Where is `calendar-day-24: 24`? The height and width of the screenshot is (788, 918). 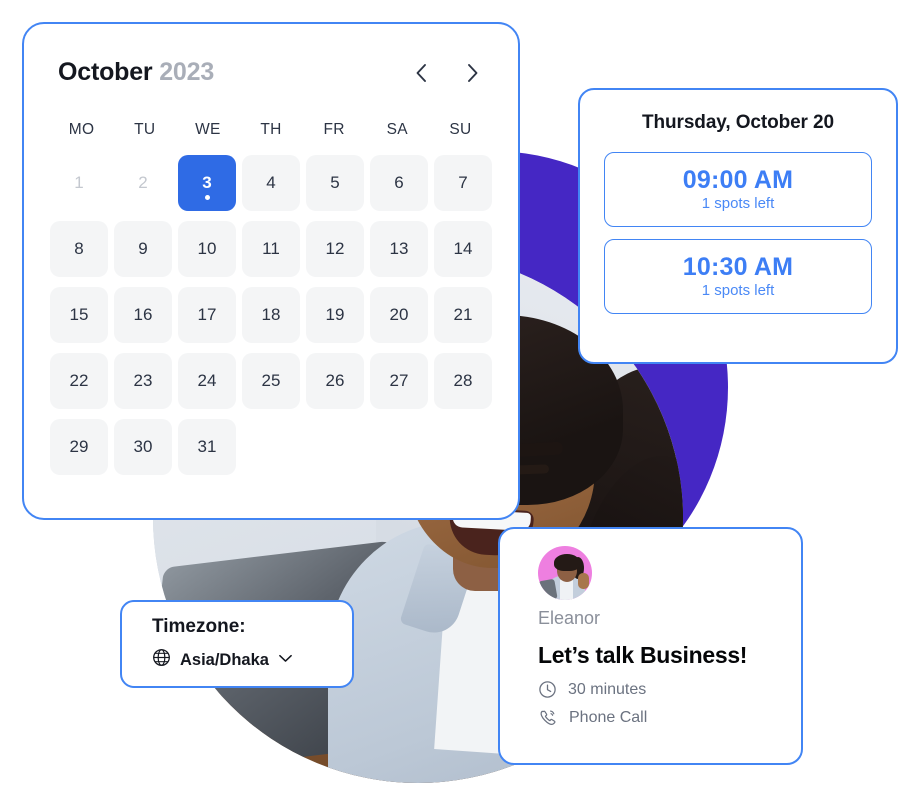 calendar-day-24: 24 is located at coordinates (207, 381).